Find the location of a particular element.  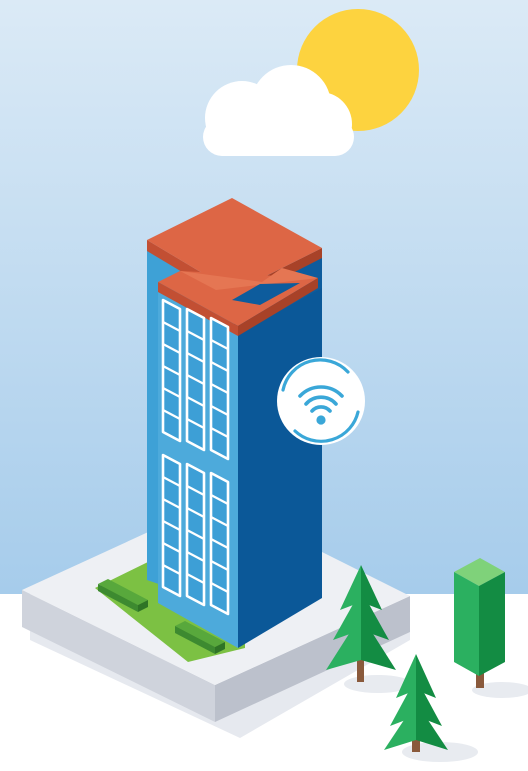

wifi-badge is located at coordinates (321, 401).